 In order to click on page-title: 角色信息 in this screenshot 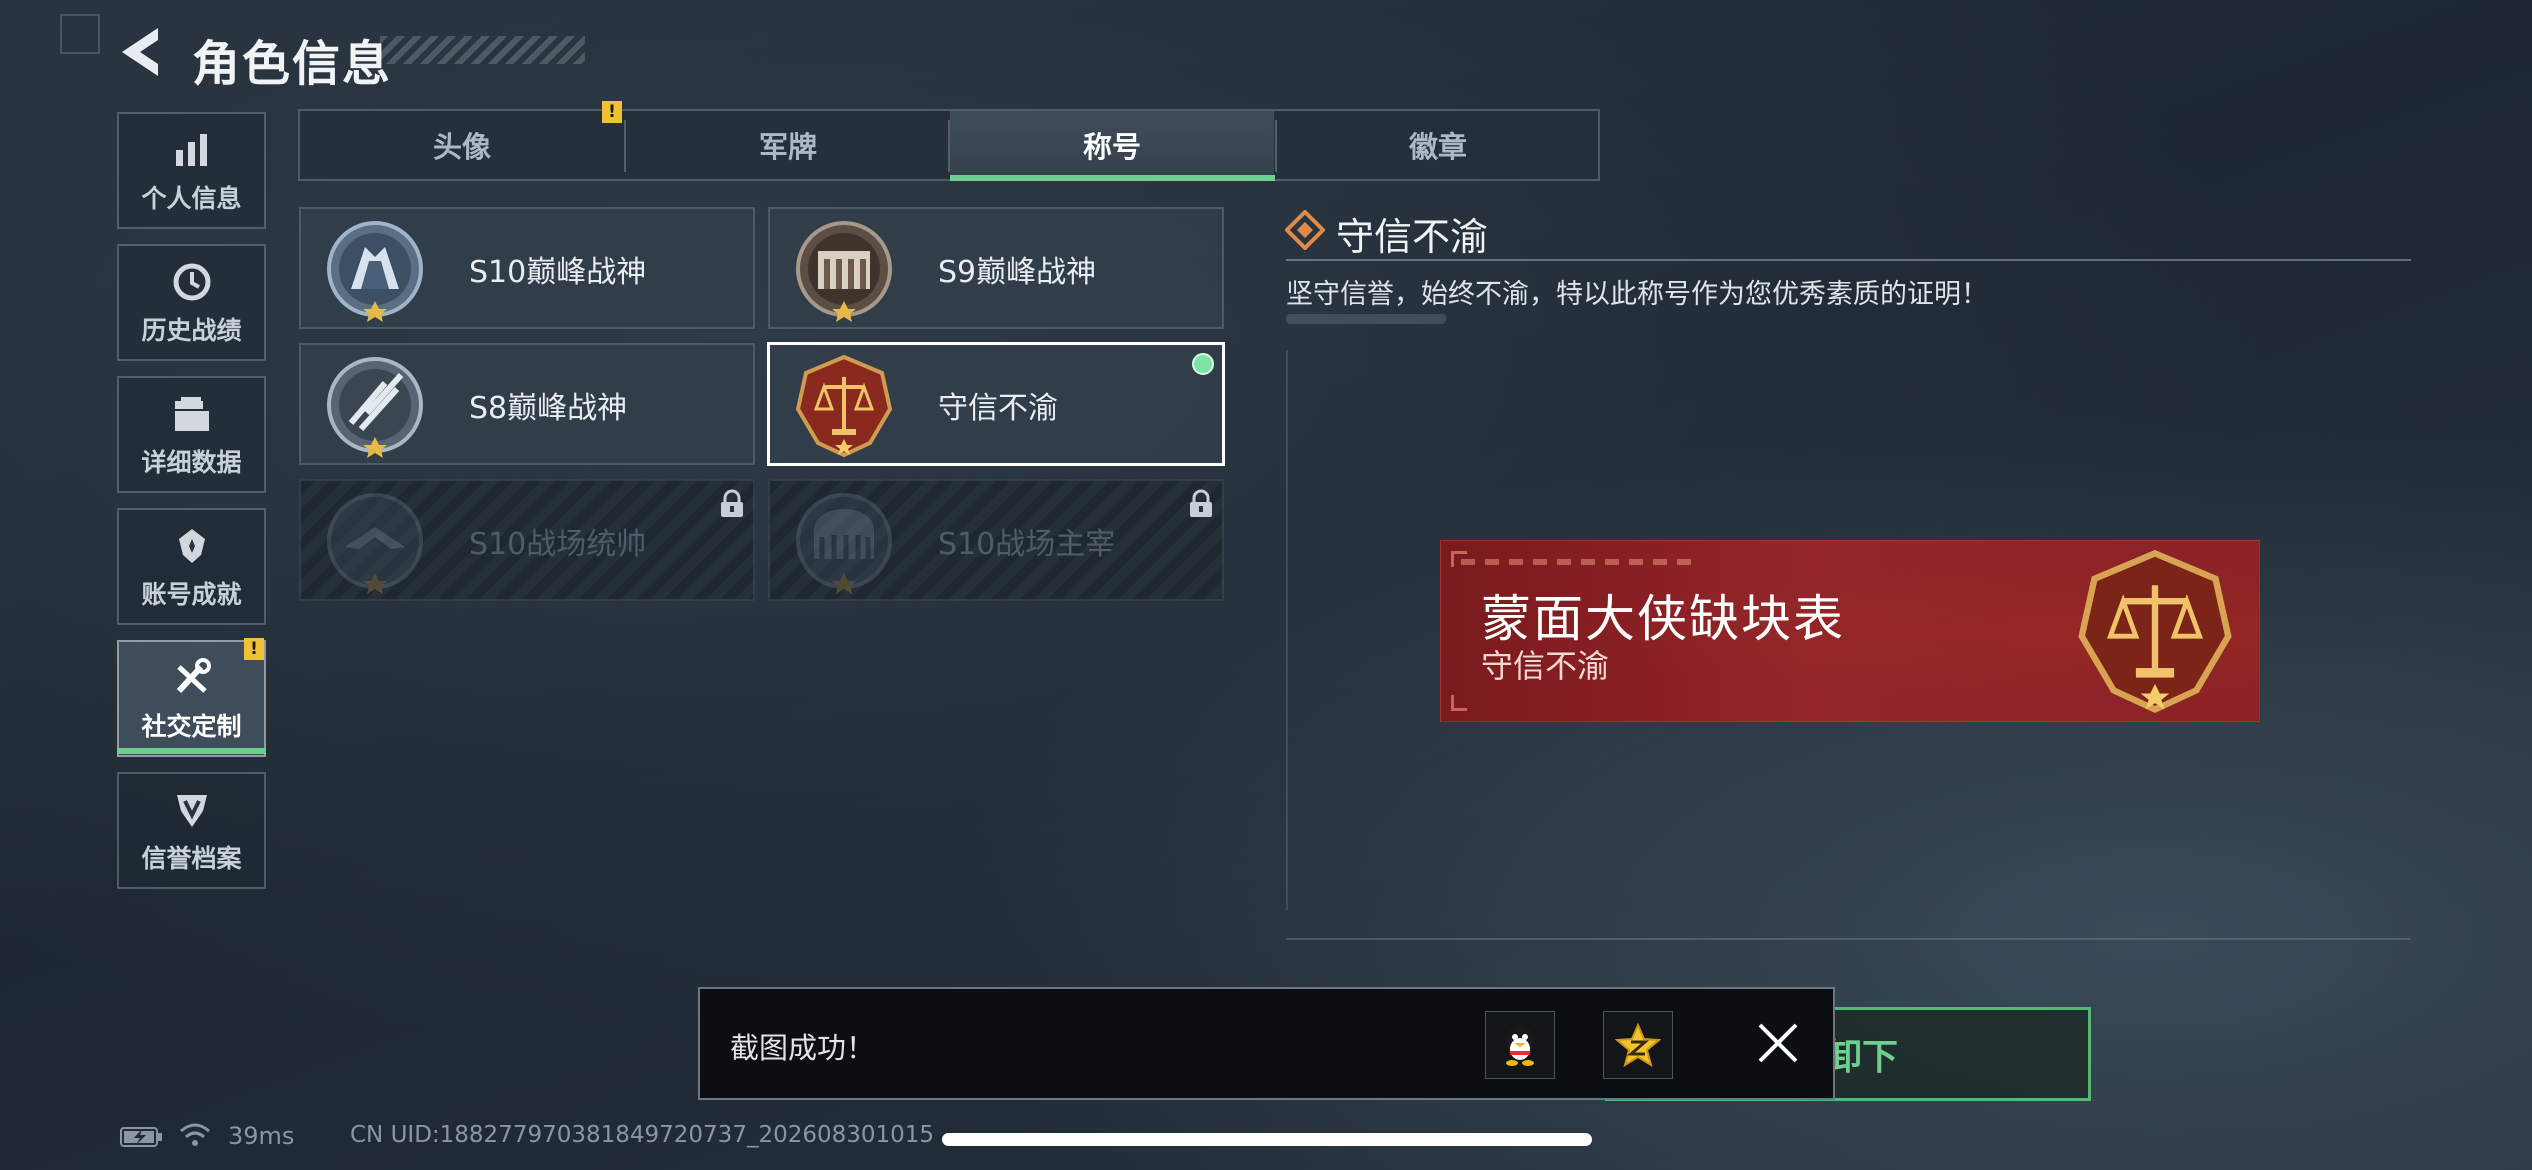, I will do `click(292, 64)`.